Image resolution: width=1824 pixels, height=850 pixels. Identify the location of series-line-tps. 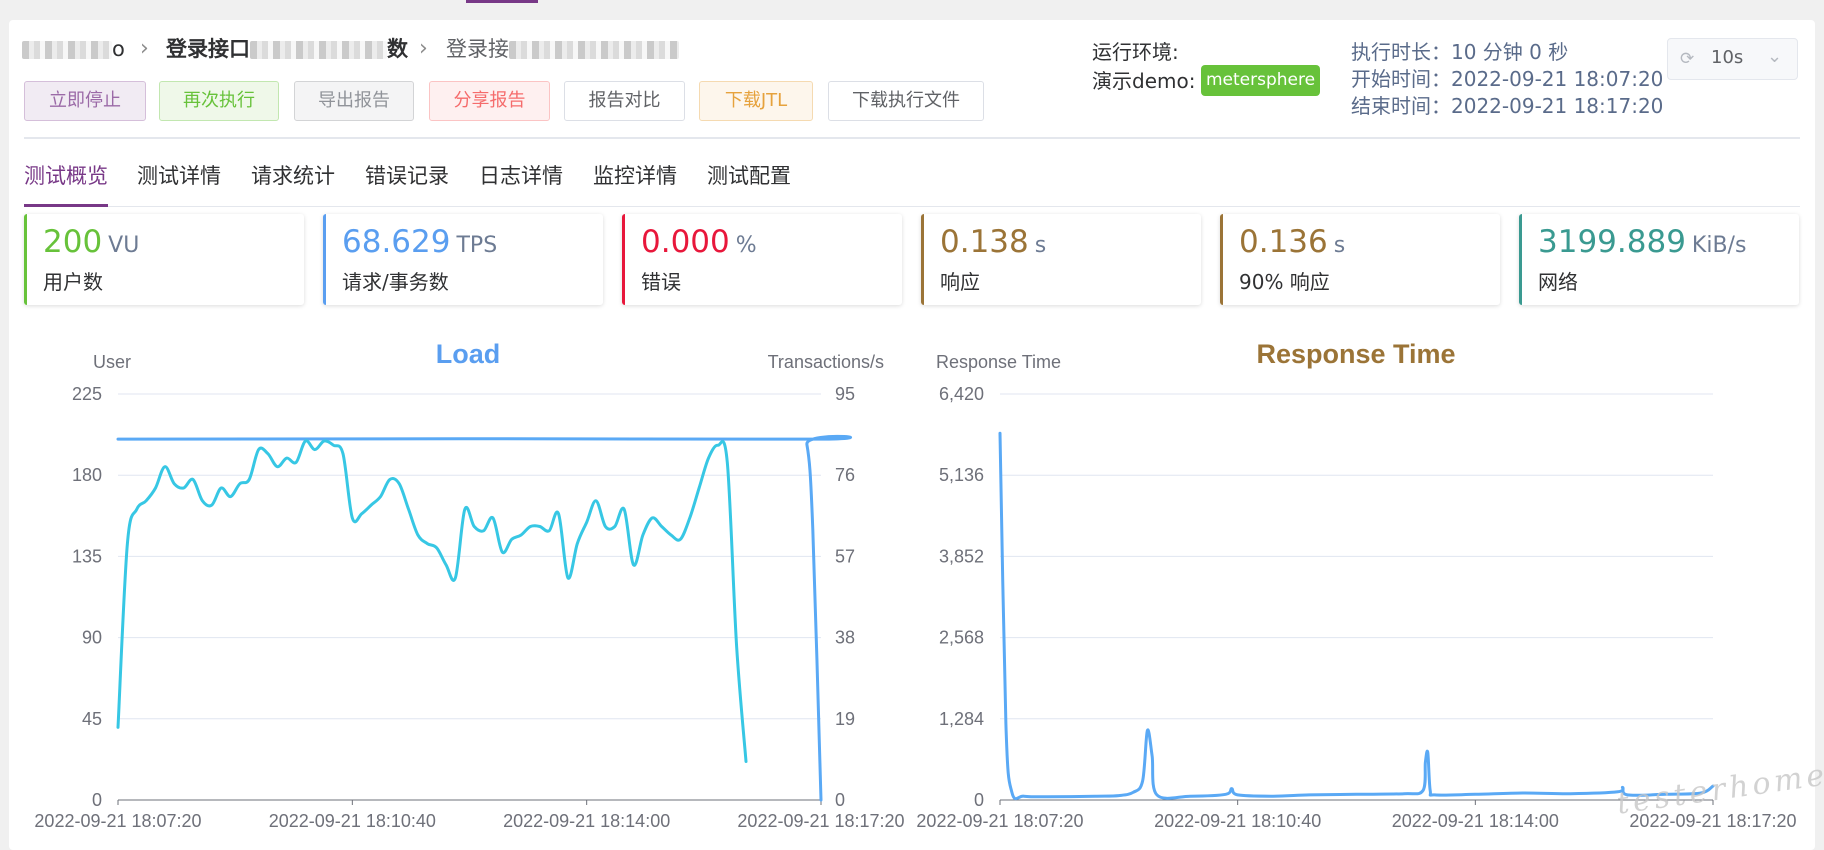
(432, 601).